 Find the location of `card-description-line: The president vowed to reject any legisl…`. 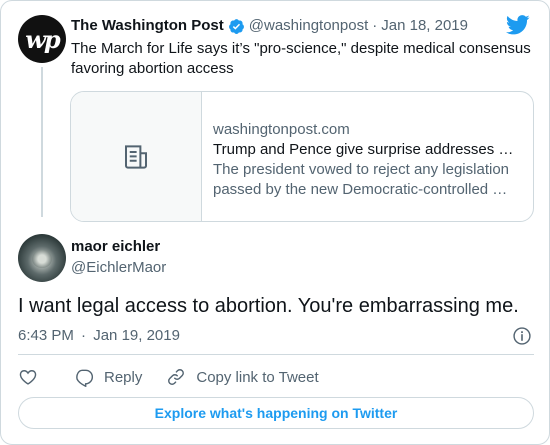

card-description-line: The president vowed to reject any legisl… is located at coordinates (361, 169).